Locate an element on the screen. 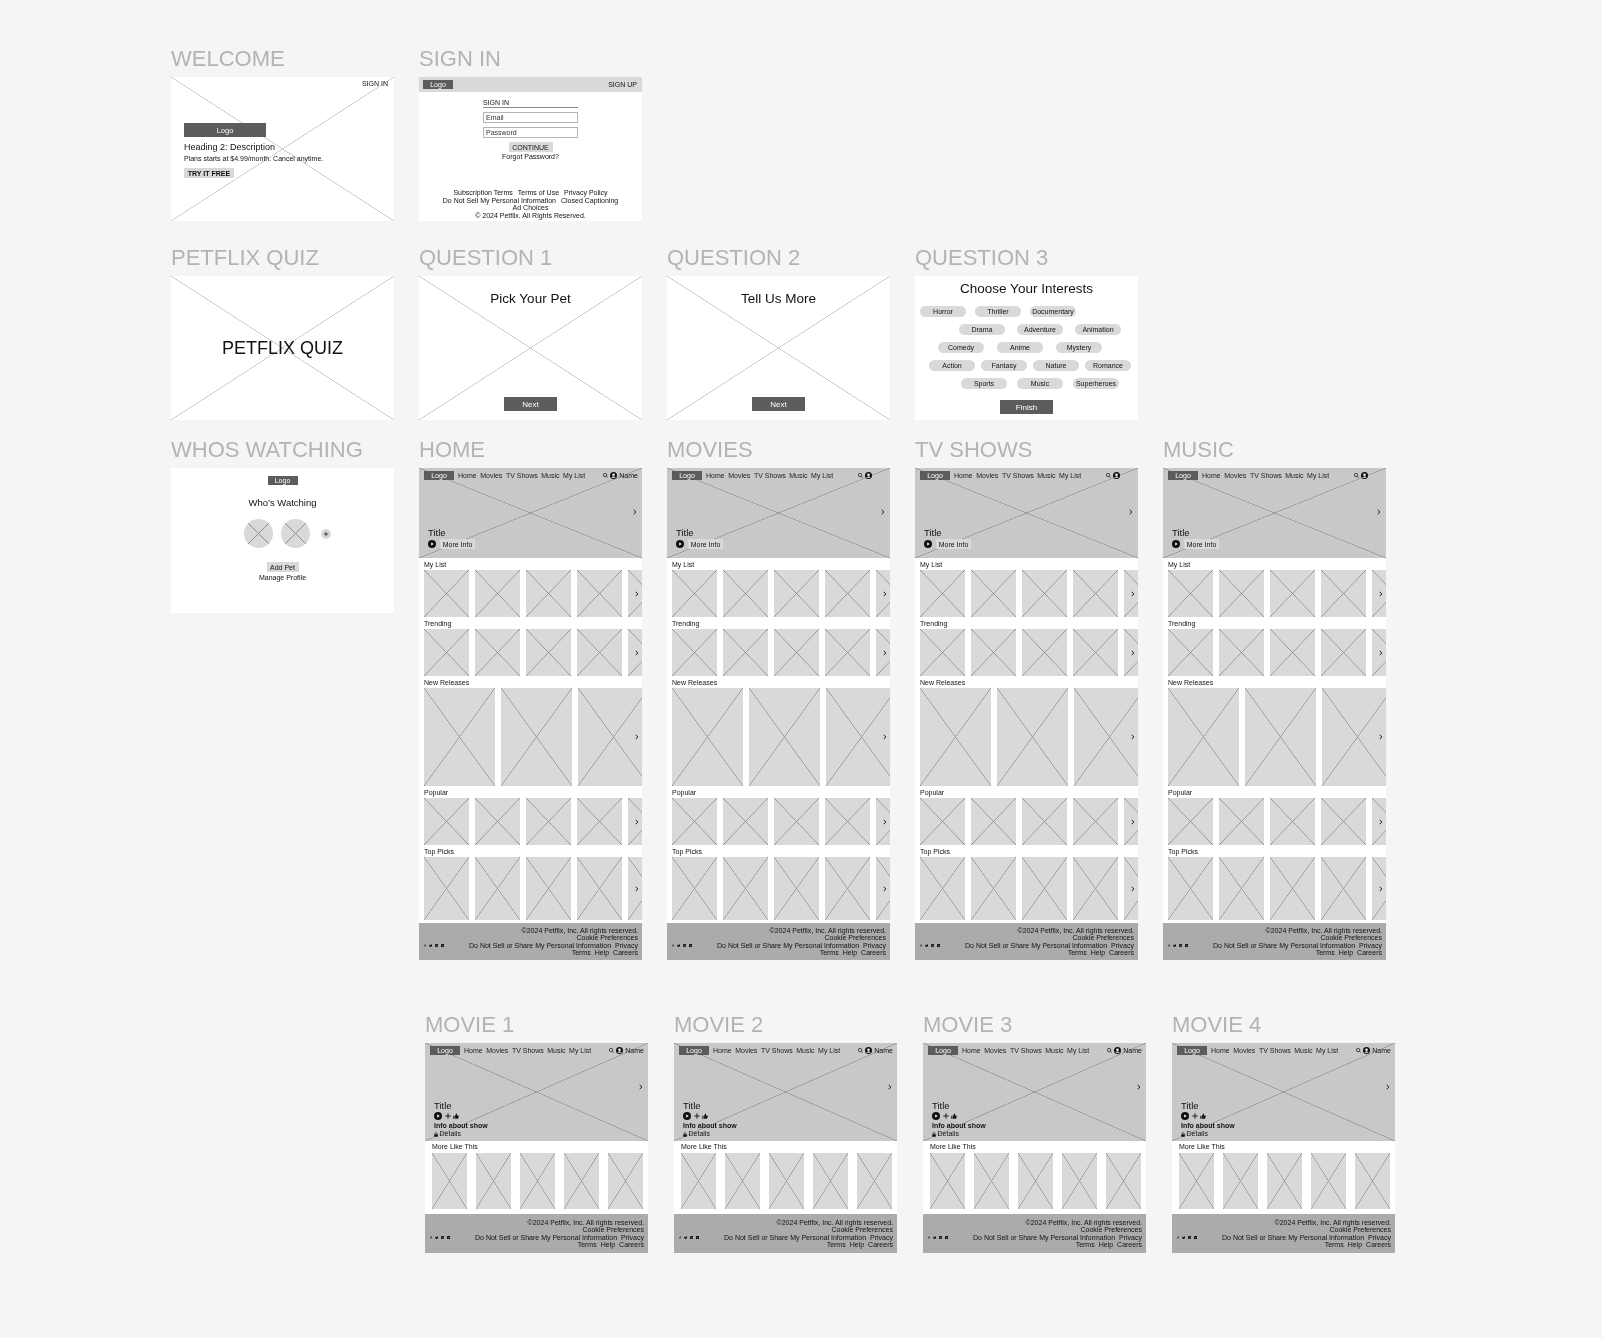 The width and height of the screenshot is (1602, 1338). plus-icon is located at coordinates (447, 1116).